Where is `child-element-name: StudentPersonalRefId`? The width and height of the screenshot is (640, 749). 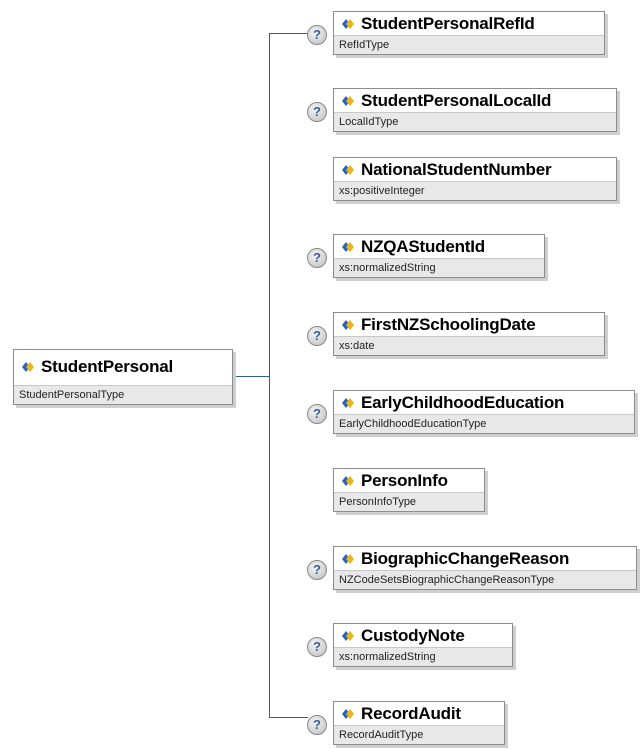
child-element-name: StudentPersonalRefId is located at coordinates (448, 23).